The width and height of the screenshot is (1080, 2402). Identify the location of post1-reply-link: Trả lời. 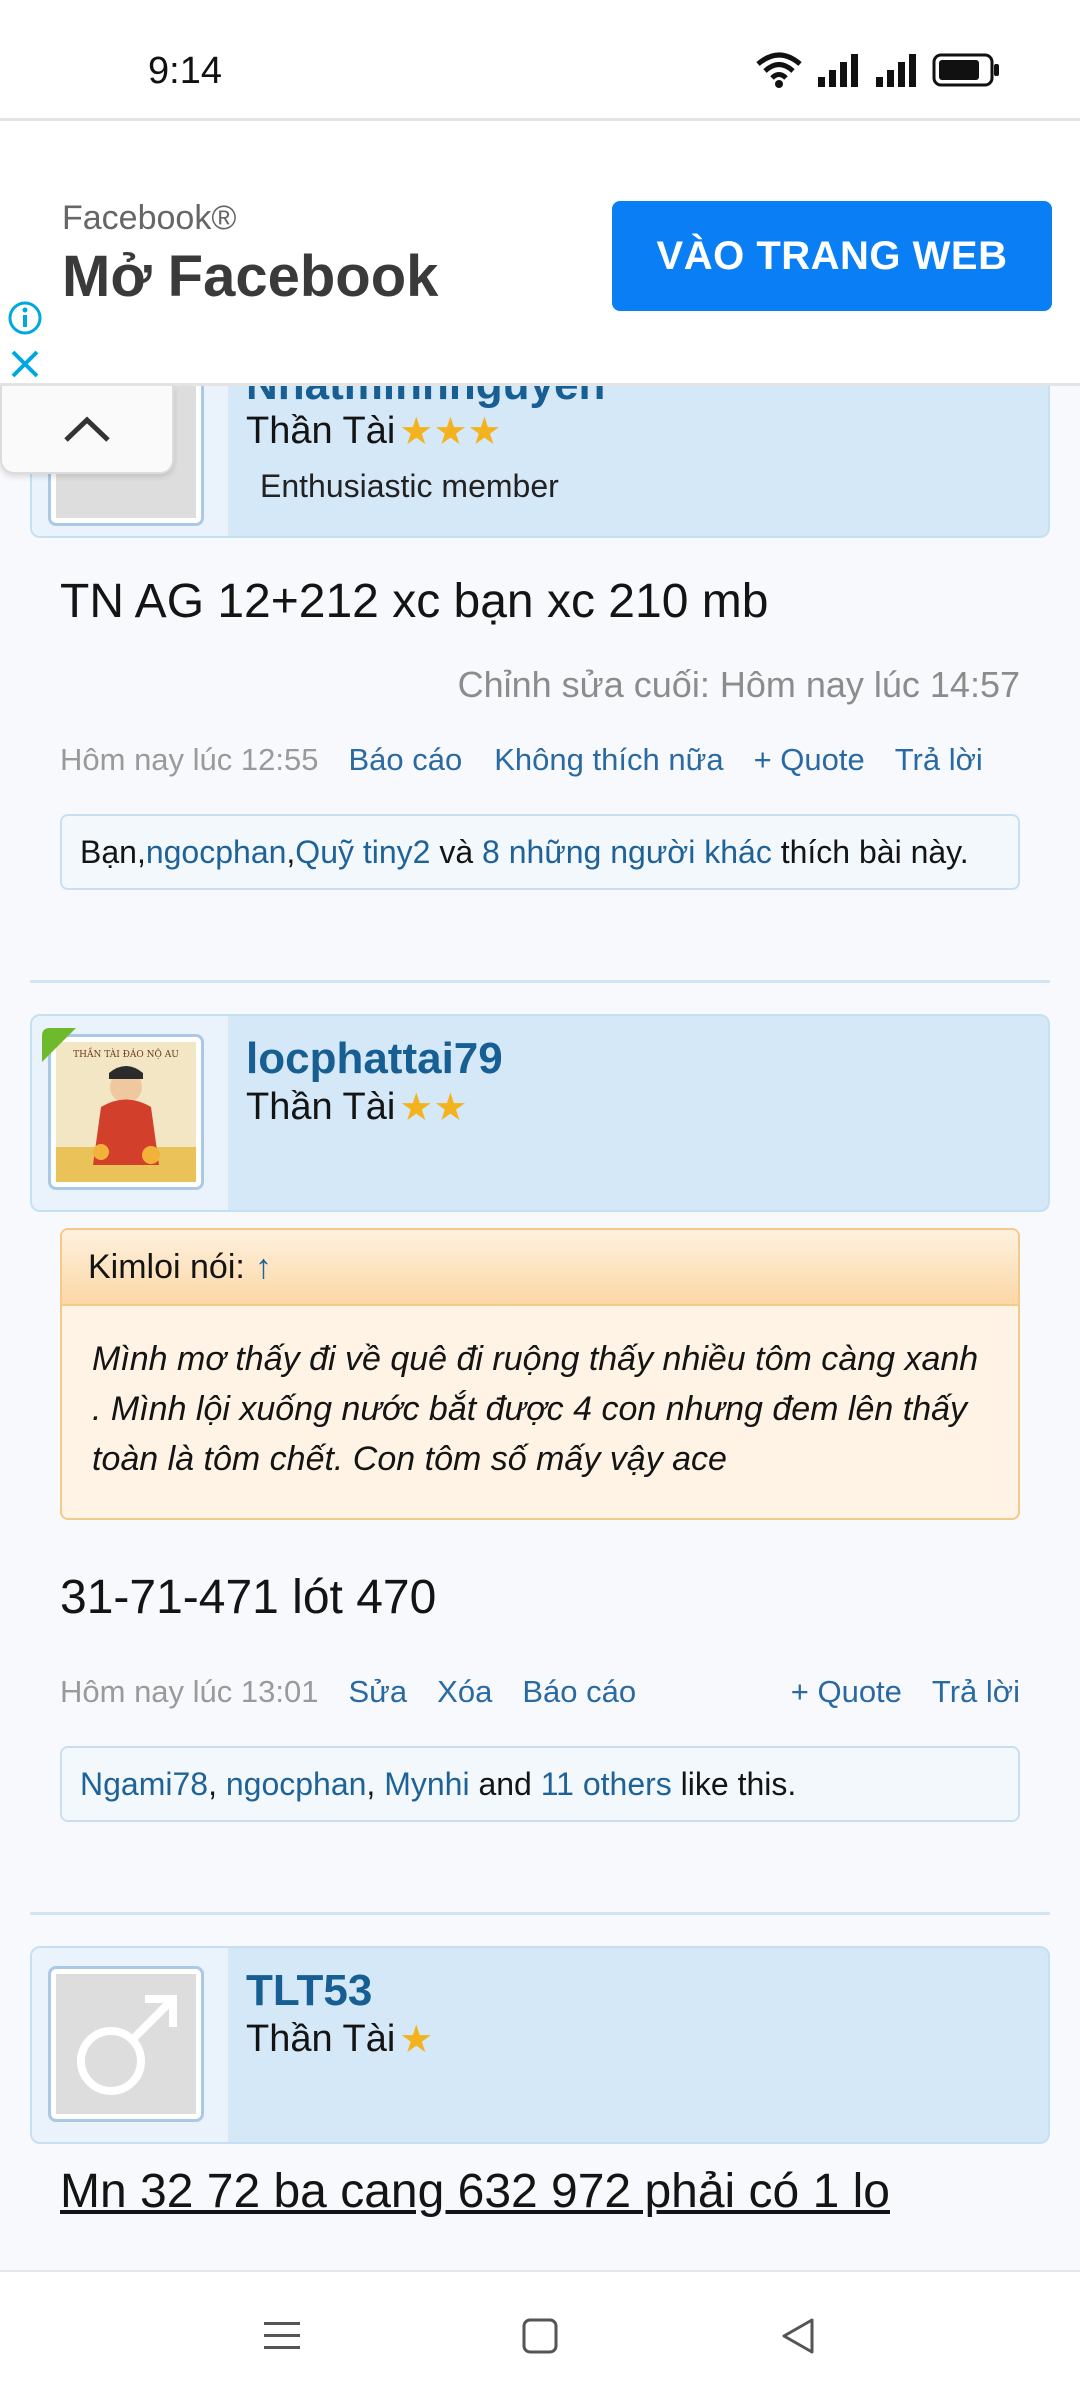
(939, 760).